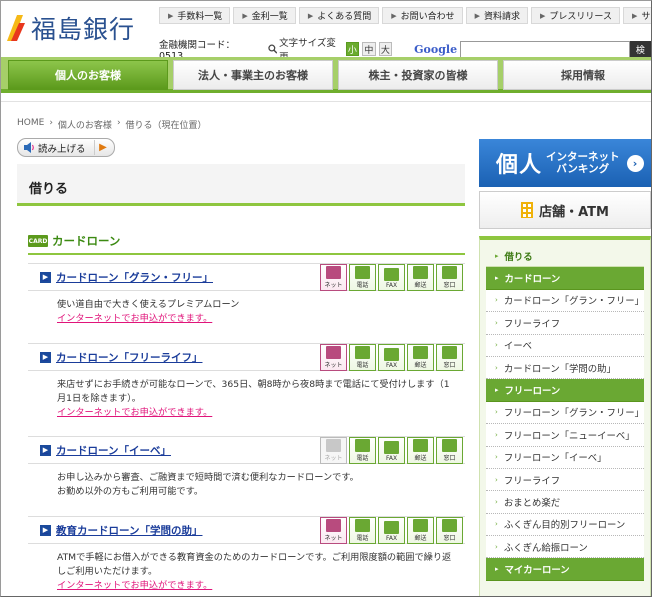 The width and height of the screenshot is (652, 597). I want to click on product-header: ▶ 教育カードローン「学問の助」 ネット 電話 FAX 郵送 窓口, so click(246, 530).